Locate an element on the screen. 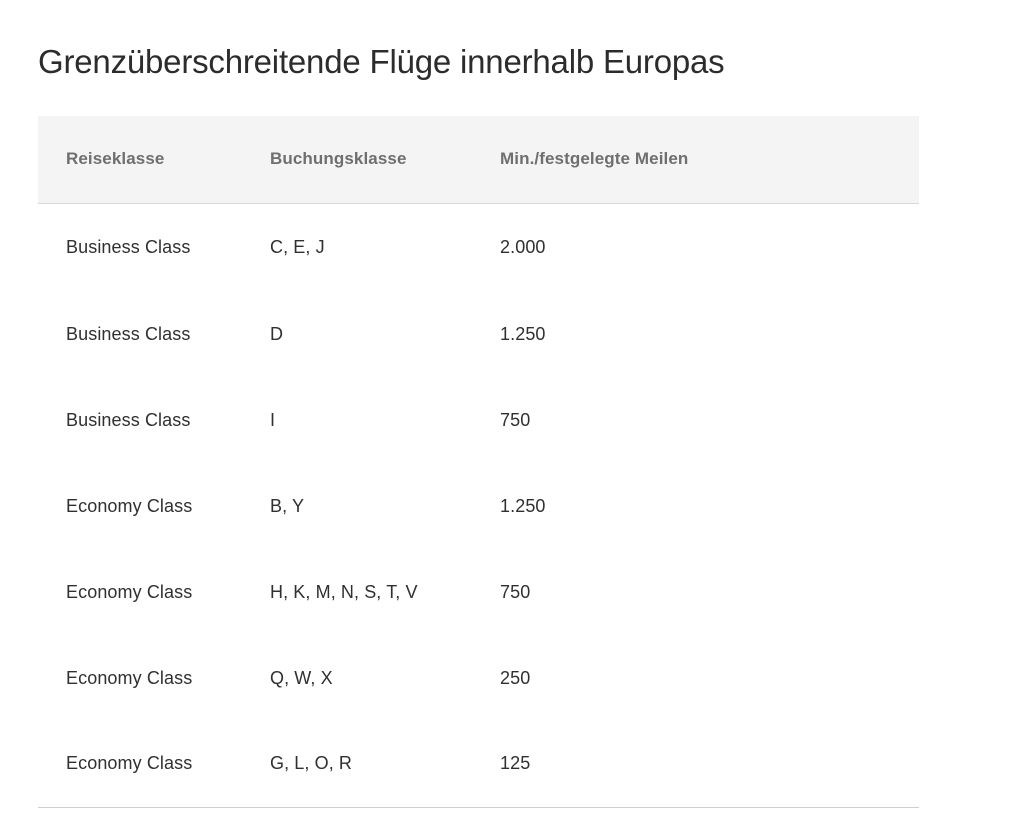 This screenshot has height=835, width=1024. table-row: Business Class I 750 is located at coordinates (478, 420).